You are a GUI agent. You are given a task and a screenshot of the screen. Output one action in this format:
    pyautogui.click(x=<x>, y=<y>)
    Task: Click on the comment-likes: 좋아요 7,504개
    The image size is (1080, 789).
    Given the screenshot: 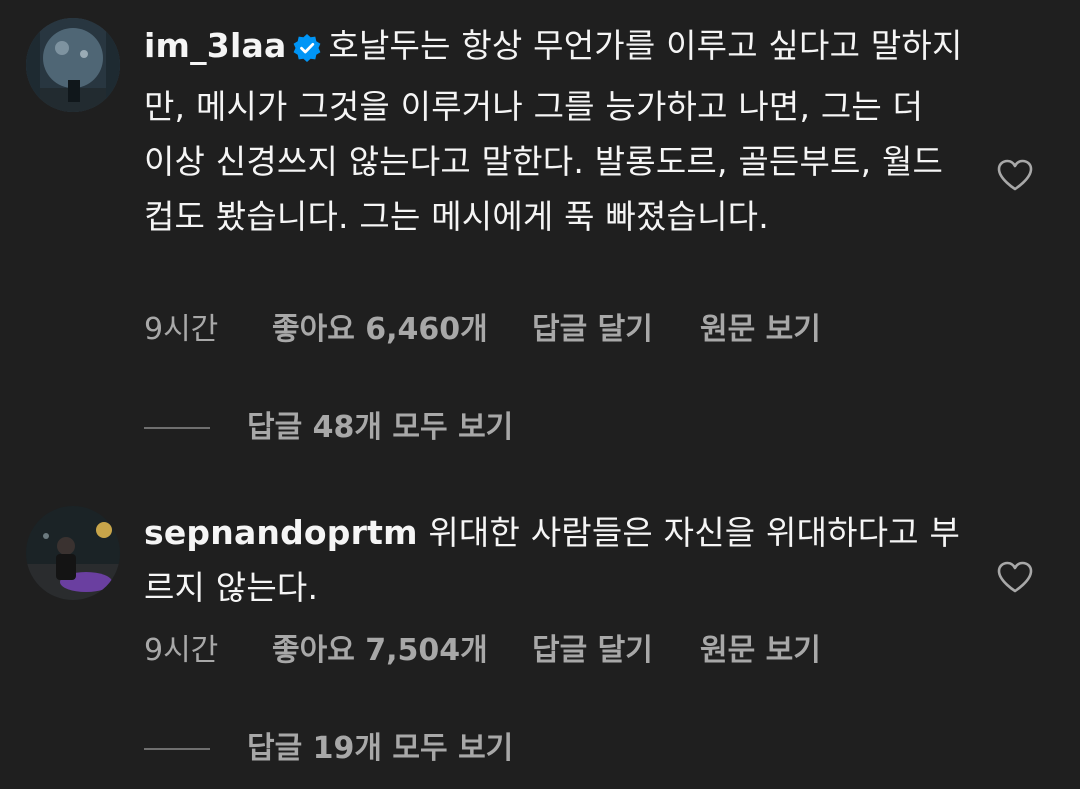 What is the action you would take?
    pyautogui.click(x=380, y=651)
    